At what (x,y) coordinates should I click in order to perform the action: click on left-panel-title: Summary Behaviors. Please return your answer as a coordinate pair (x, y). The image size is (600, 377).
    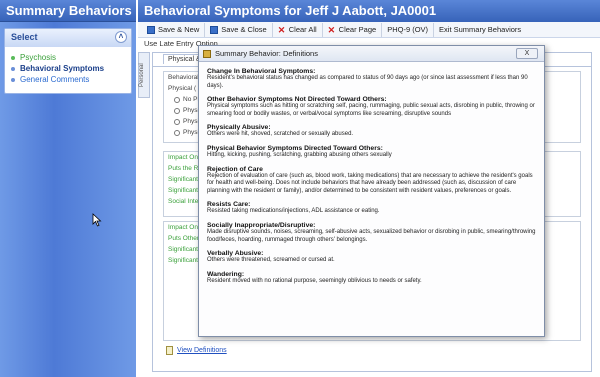
    Looking at the image, I should click on (68, 11).